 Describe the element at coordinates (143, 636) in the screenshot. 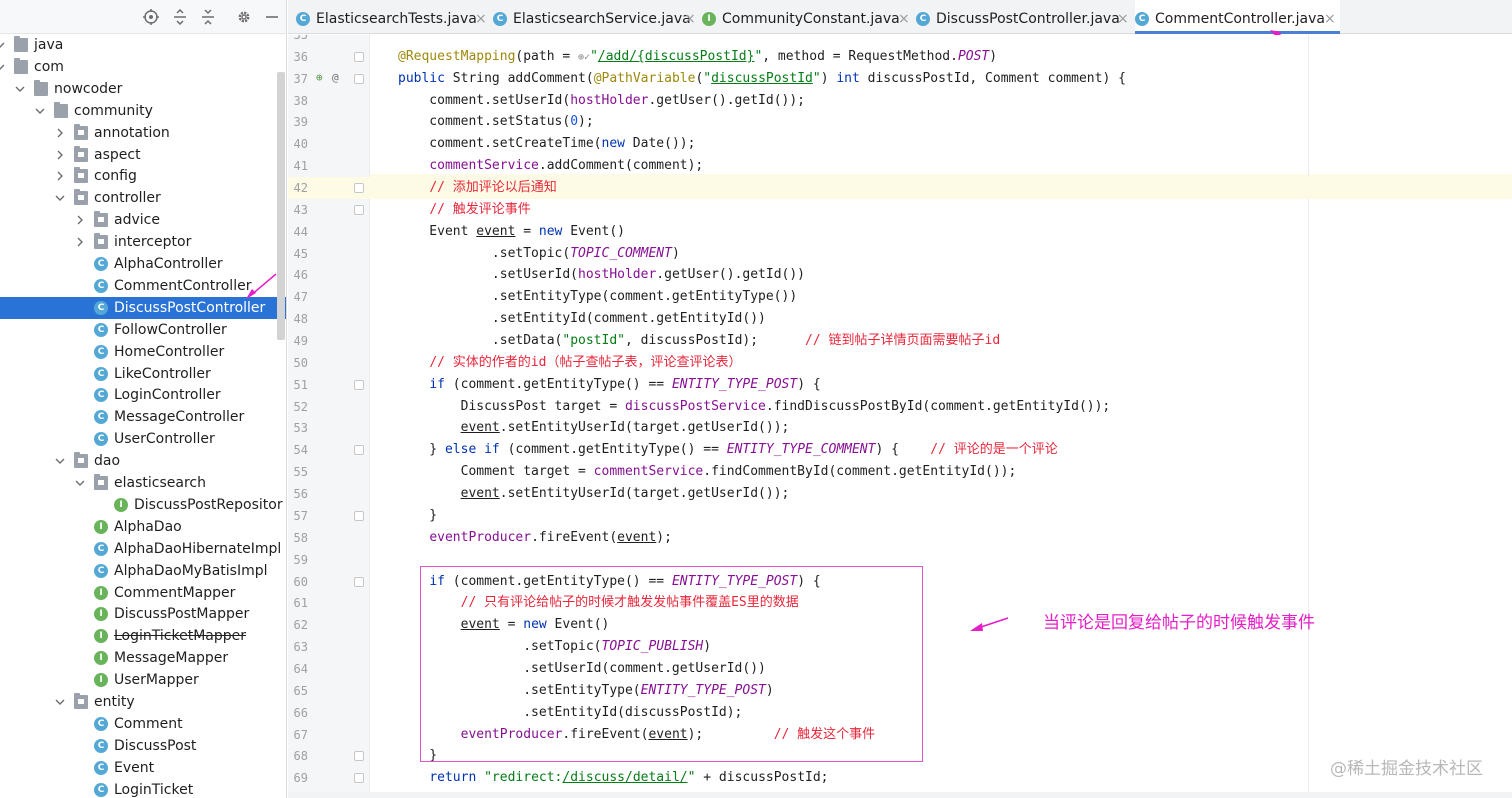

I see `tree-item-loginticketmapper: I LoginTicketMapper` at that location.